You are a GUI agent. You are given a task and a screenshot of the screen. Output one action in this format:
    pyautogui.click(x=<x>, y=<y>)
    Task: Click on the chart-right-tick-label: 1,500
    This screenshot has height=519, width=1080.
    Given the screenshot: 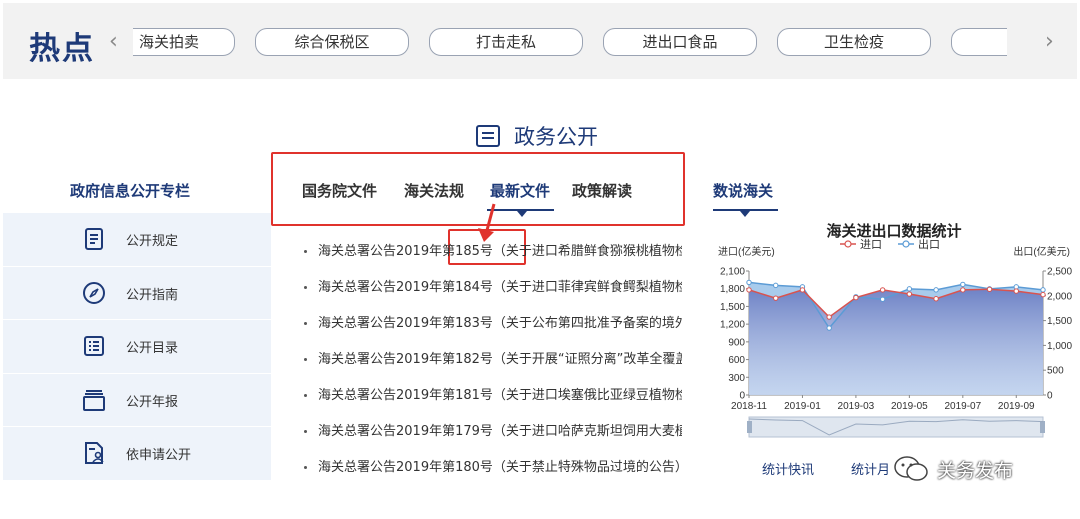 What is the action you would take?
    pyautogui.click(x=1059, y=321)
    